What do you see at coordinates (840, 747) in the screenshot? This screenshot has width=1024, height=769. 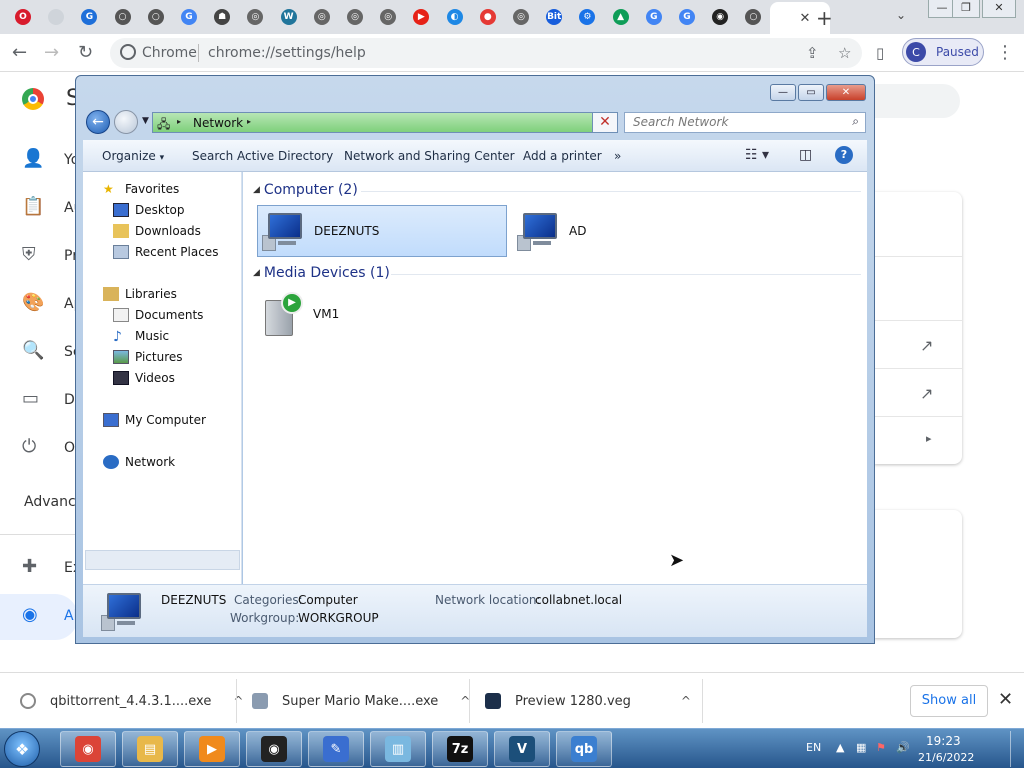 I see `show-hidden-icons-chevron: ▲` at bounding box center [840, 747].